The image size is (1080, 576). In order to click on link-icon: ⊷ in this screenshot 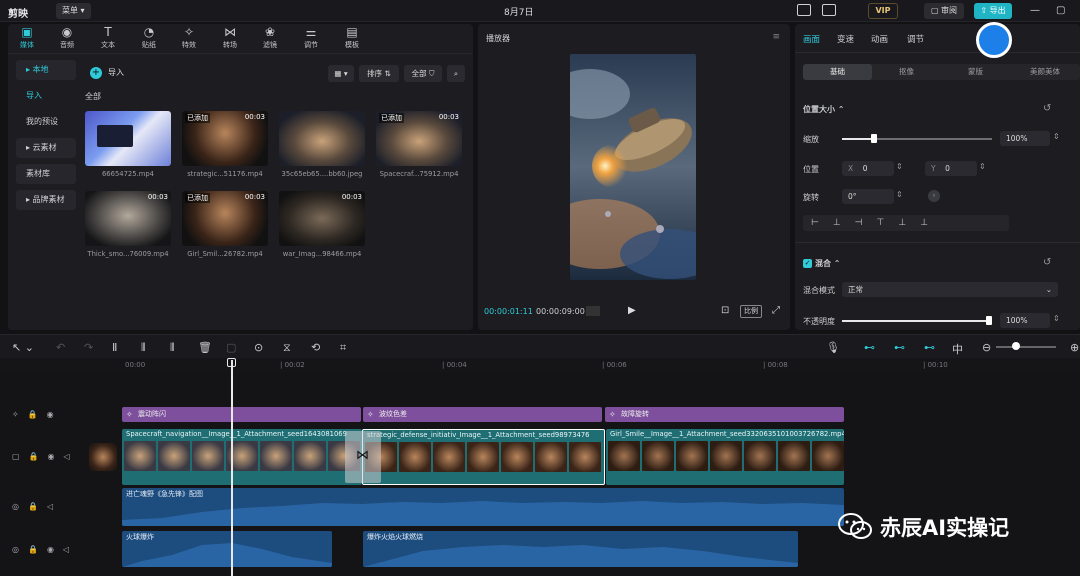, I will do `click(869, 347)`.